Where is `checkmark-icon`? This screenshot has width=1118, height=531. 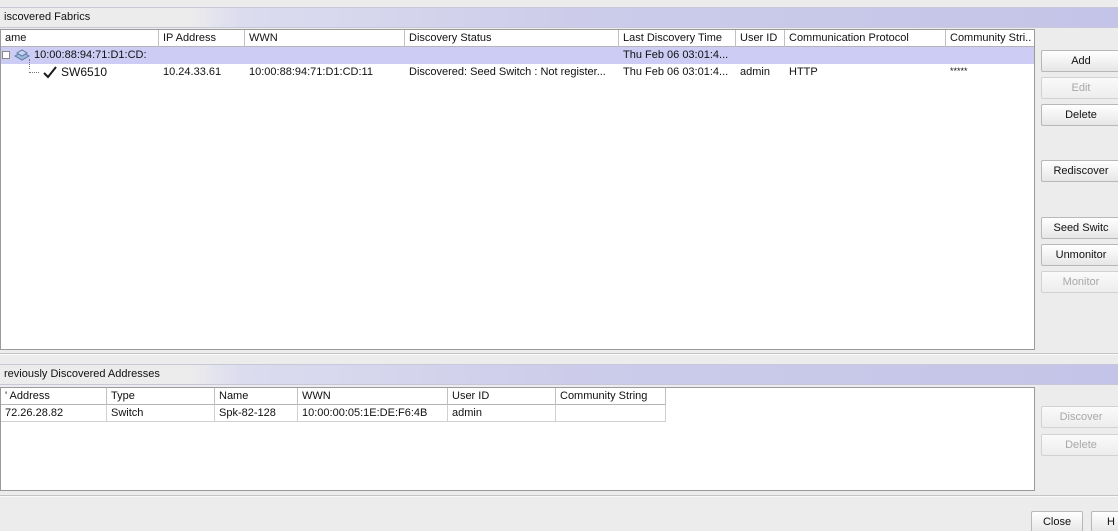 checkmark-icon is located at coordinates (50, 72).